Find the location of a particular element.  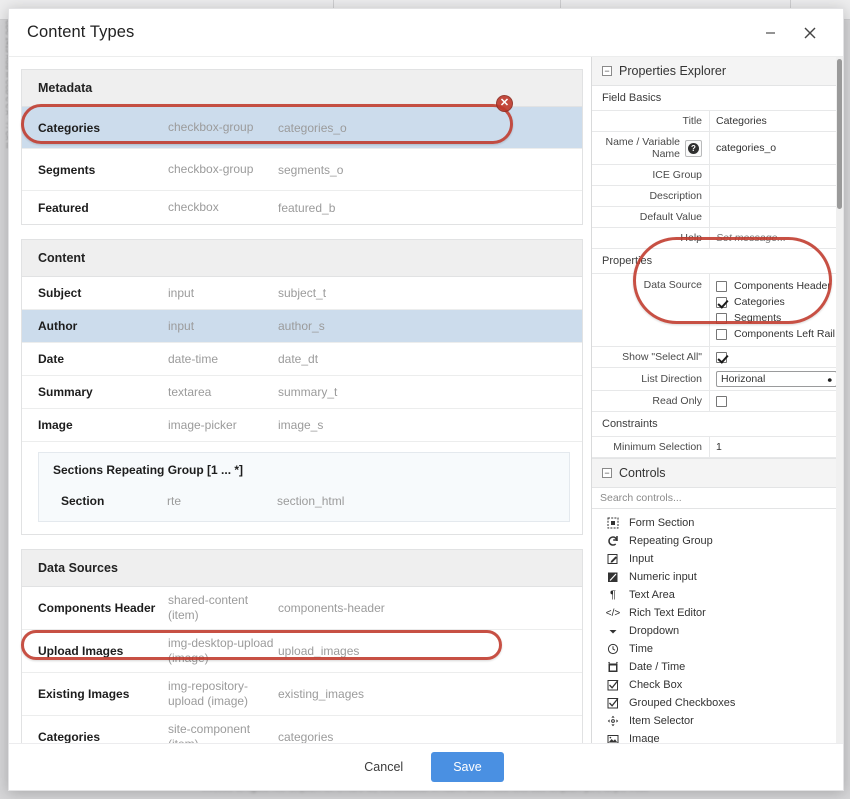

help-icon: ? is located at coordinates (693, 148).